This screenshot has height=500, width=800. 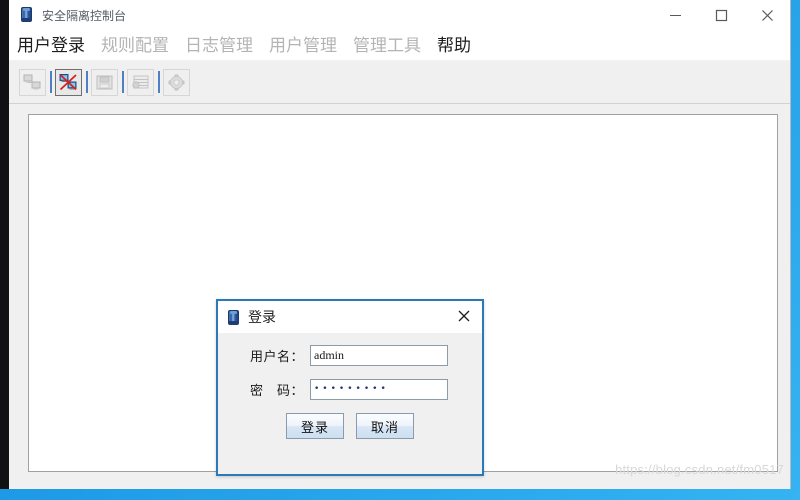 I want to click on login-button: 登录, so click(x=315, y=426).